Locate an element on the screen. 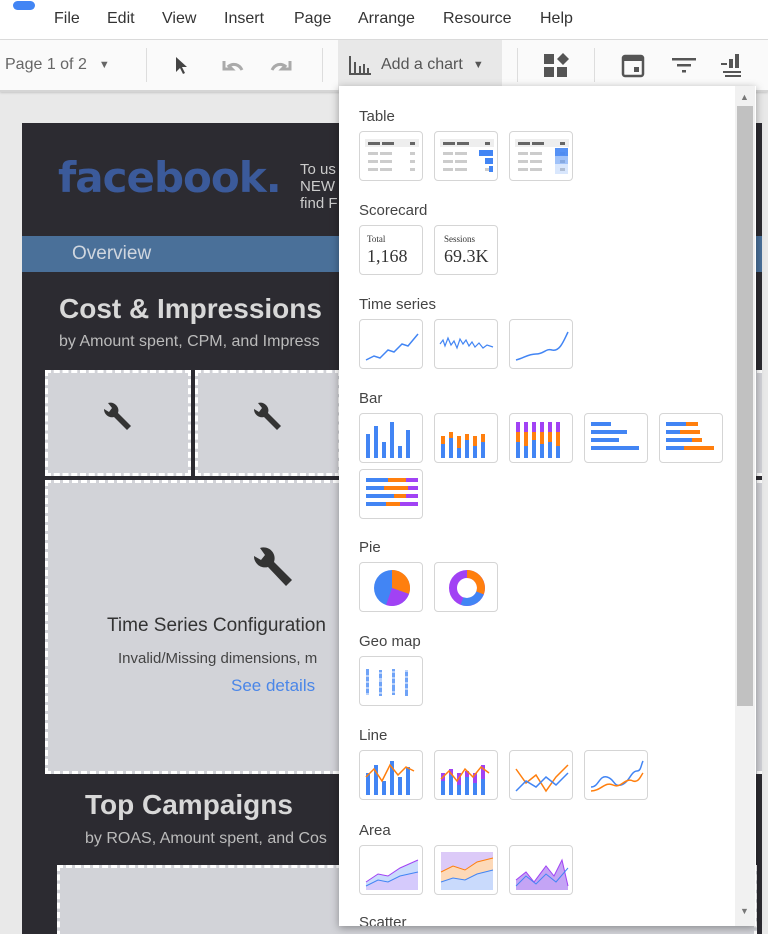 Image resolution: width=768 pixels, height=934 pixels. chevron-down-icon: ▼ is located at coordinates (104, 65).